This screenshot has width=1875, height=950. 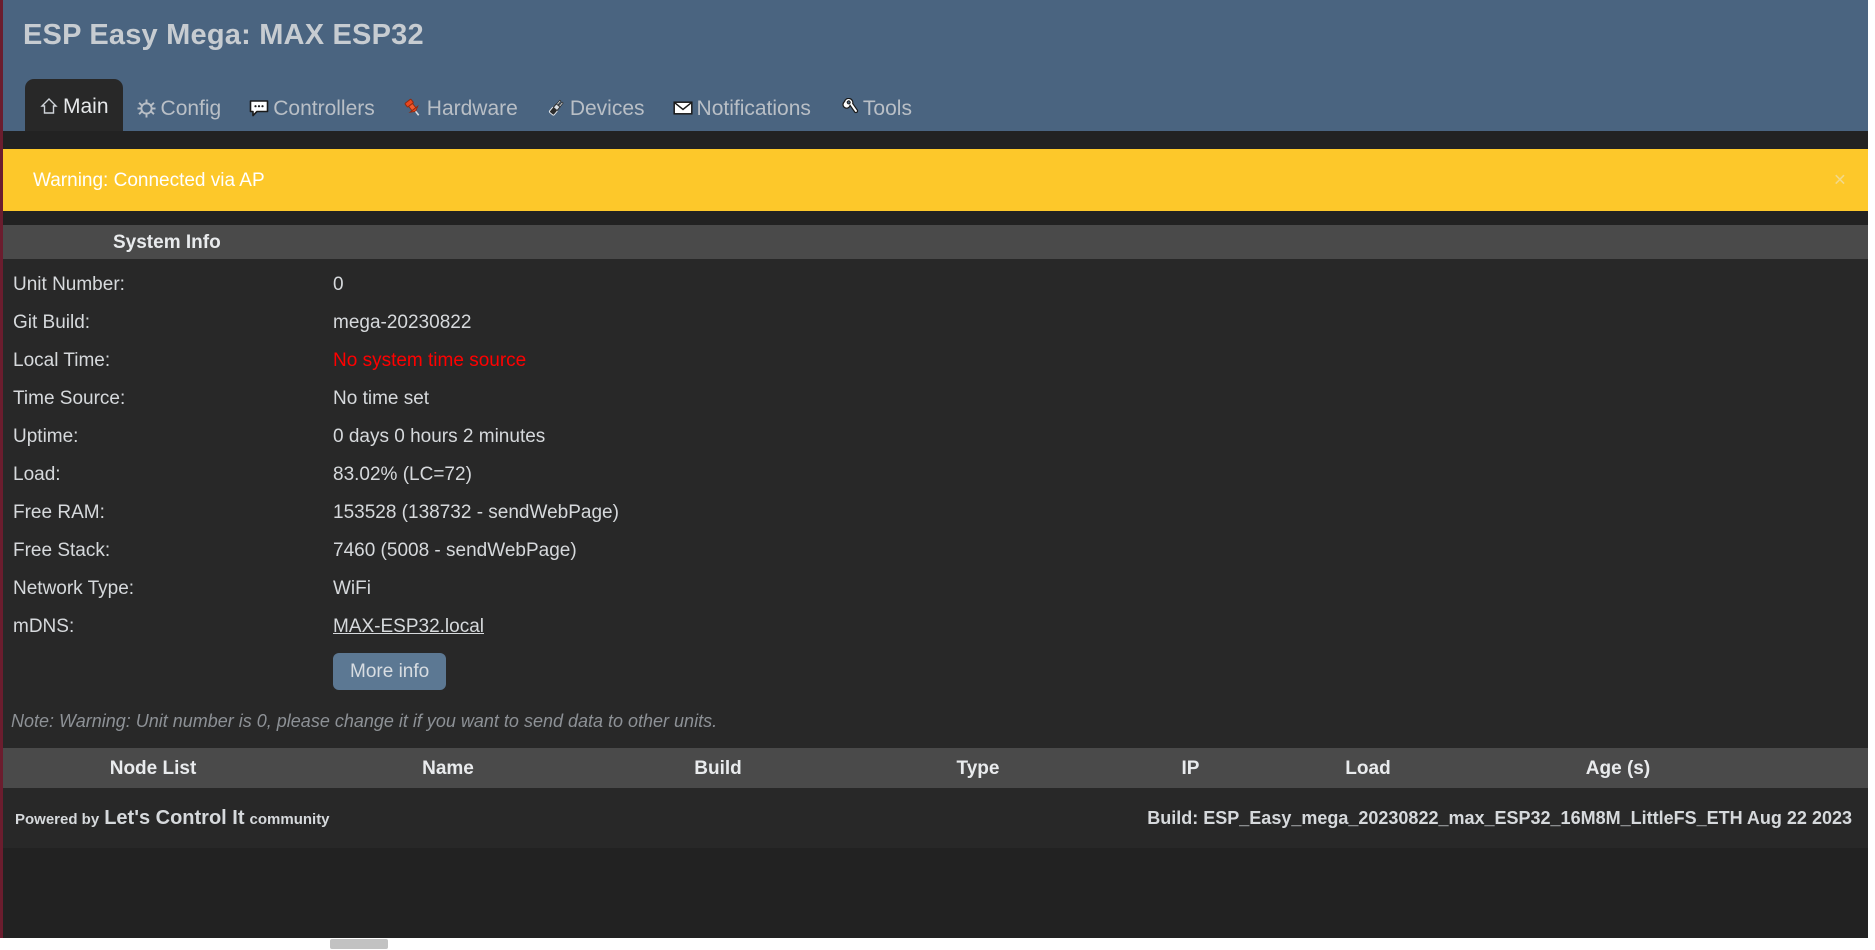 I want to click on column-header-node-list: Node List, so click(x=153, y=768).